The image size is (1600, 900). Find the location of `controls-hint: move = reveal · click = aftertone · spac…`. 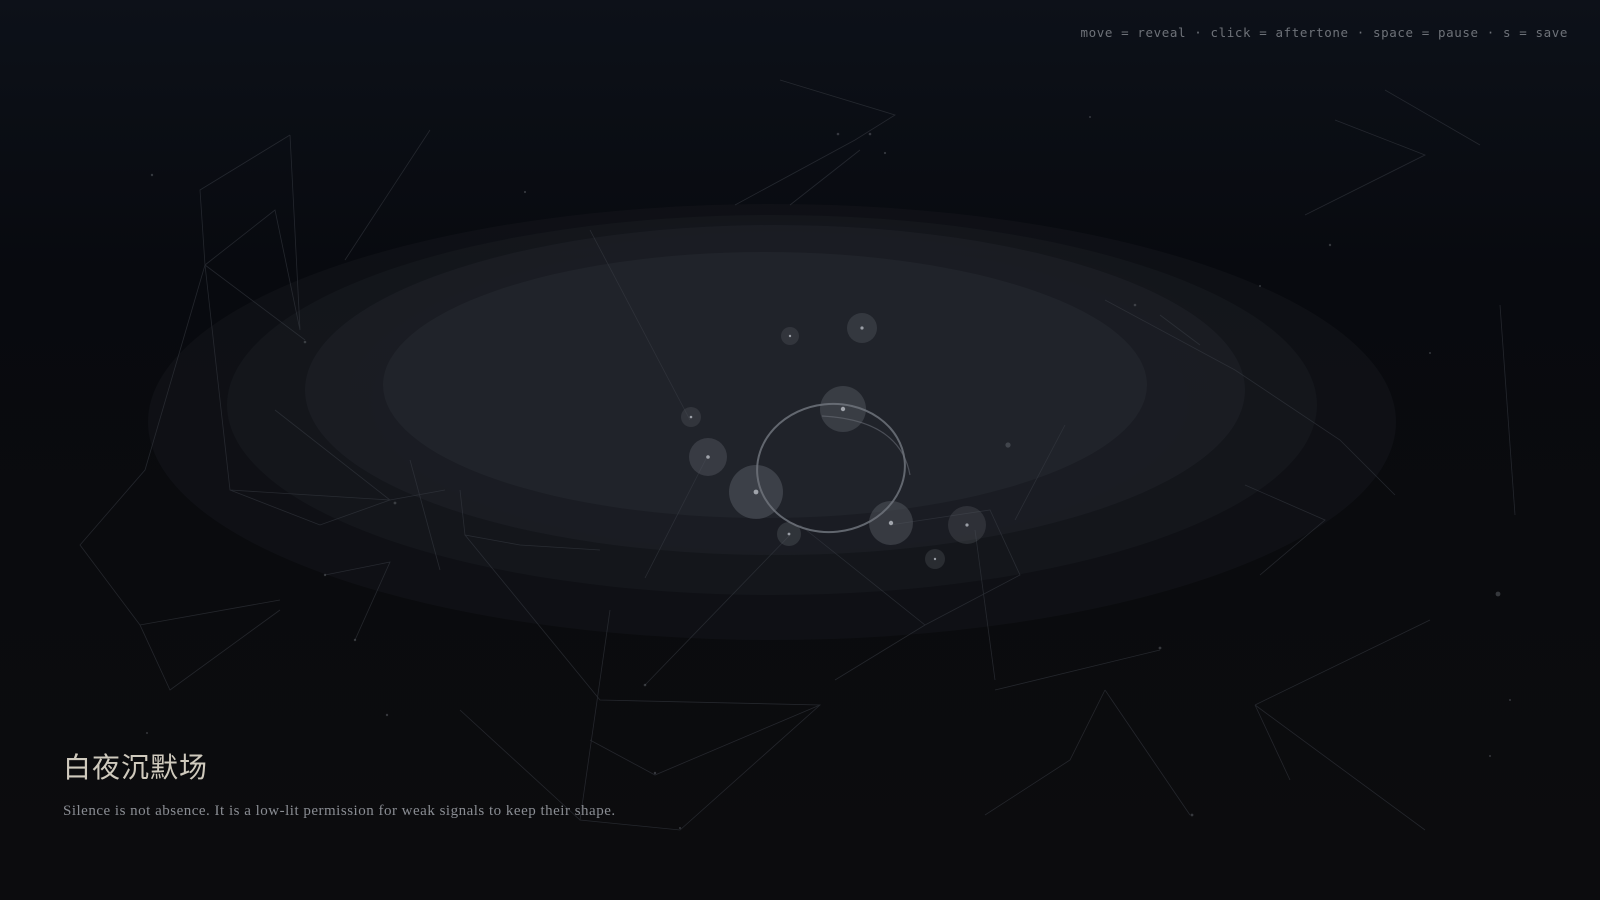

controls-hint: move = reveal · click = aftertone · spac… is located at coordinates (1324, 32).